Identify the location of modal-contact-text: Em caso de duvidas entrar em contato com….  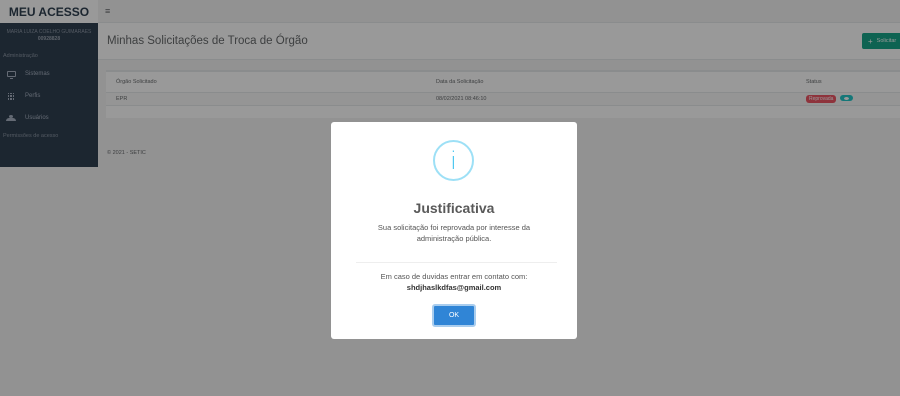
(454, 276).